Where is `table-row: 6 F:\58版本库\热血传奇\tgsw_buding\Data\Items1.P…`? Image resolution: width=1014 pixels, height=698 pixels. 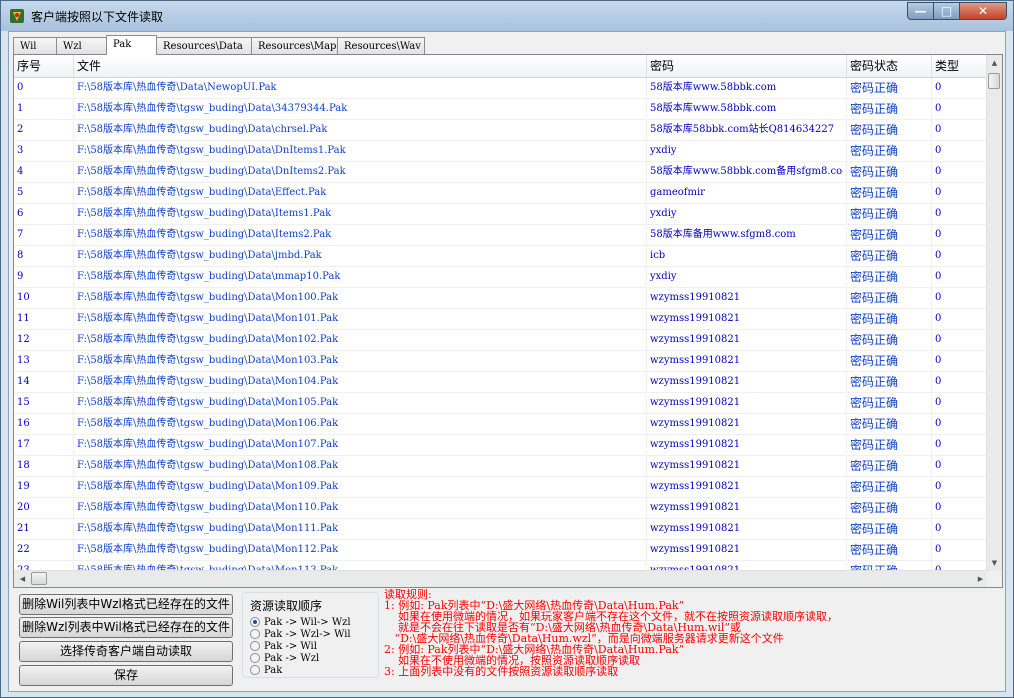 table-row: 6 F:\58版本库\热血传奇\tgsw_buding\Data\Items1.P… is located at coordinates (501, 214).